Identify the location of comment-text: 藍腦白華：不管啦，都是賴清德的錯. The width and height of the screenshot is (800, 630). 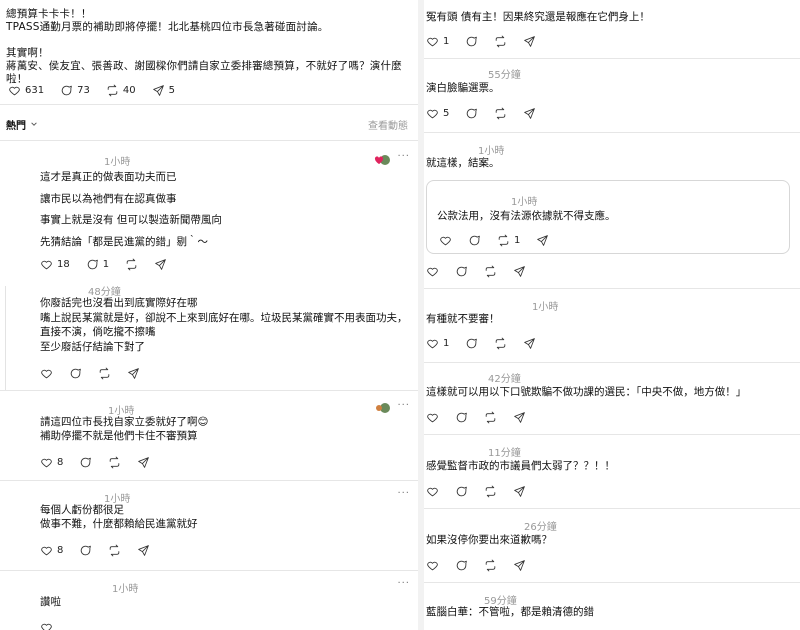
(510, 612).